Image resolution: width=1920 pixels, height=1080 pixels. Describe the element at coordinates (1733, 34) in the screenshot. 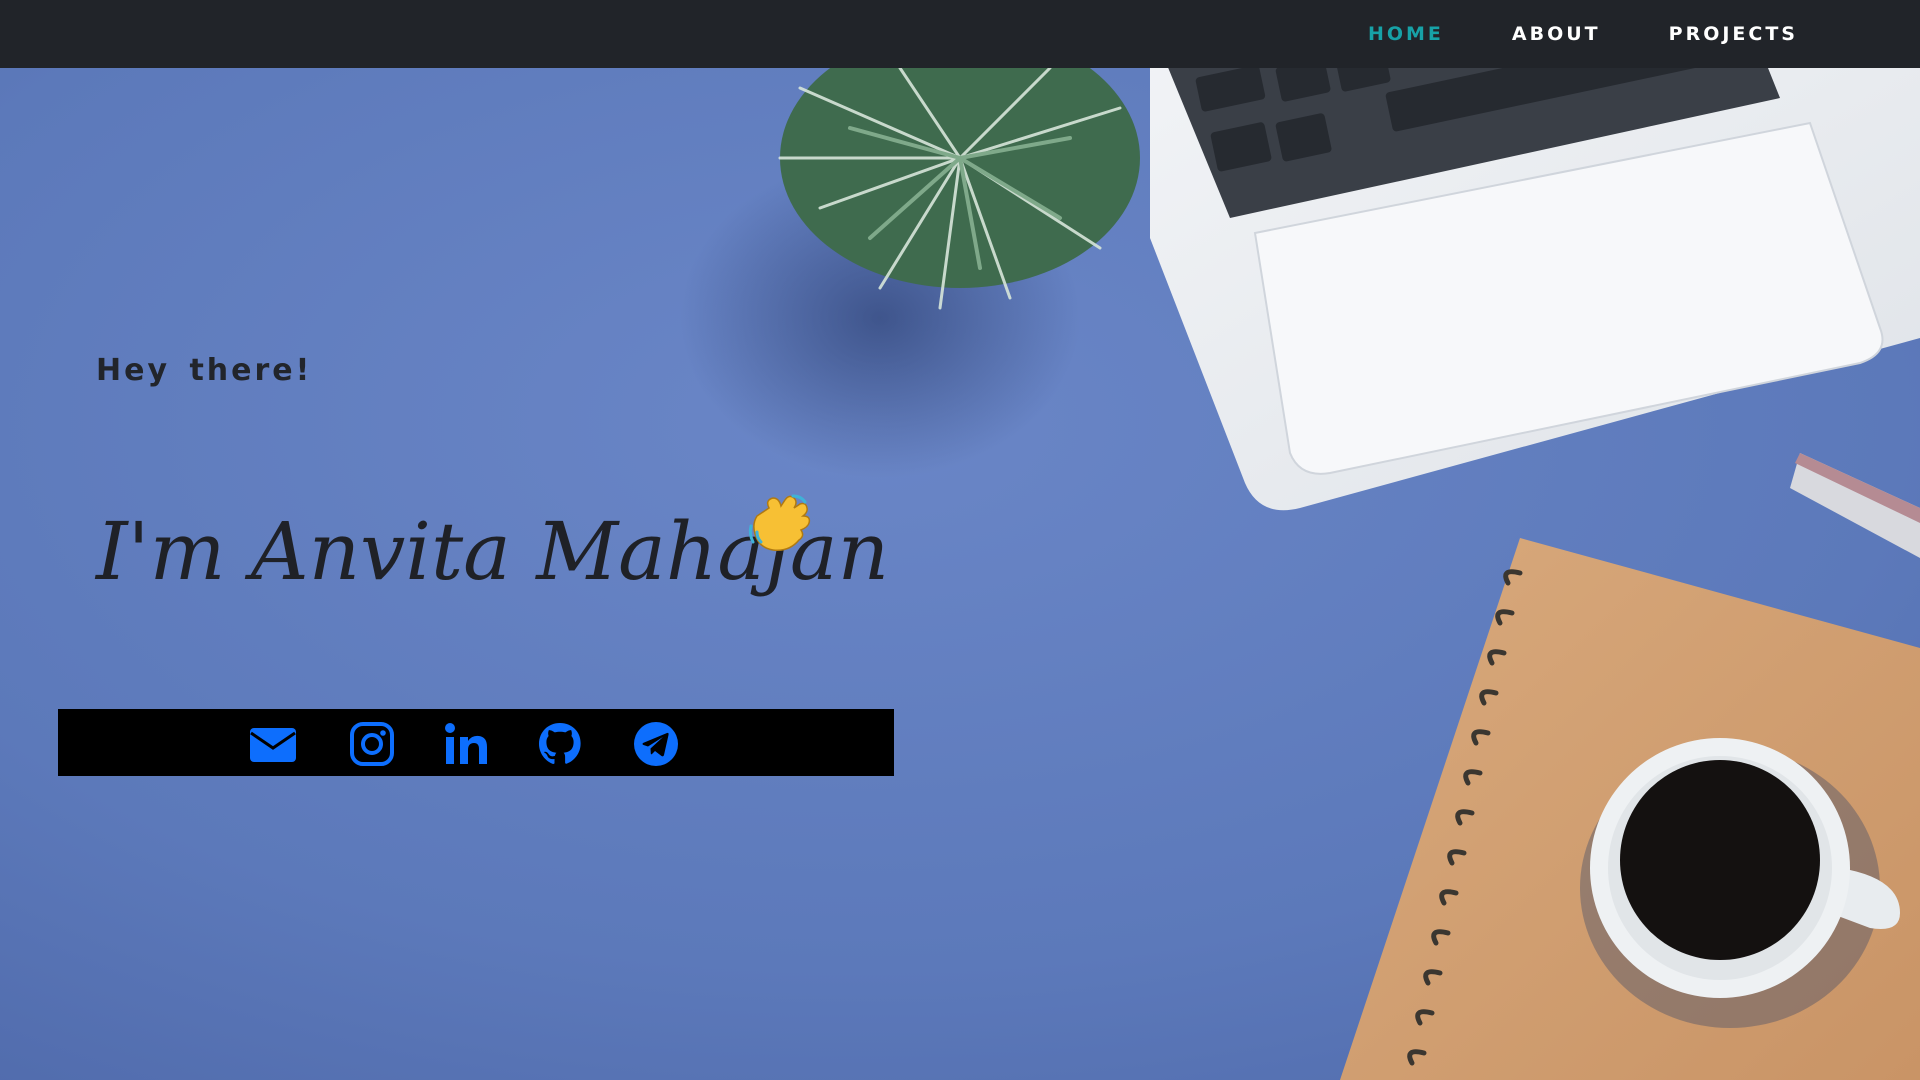

I see `nav-projects-link: PROJECTS` at that location.